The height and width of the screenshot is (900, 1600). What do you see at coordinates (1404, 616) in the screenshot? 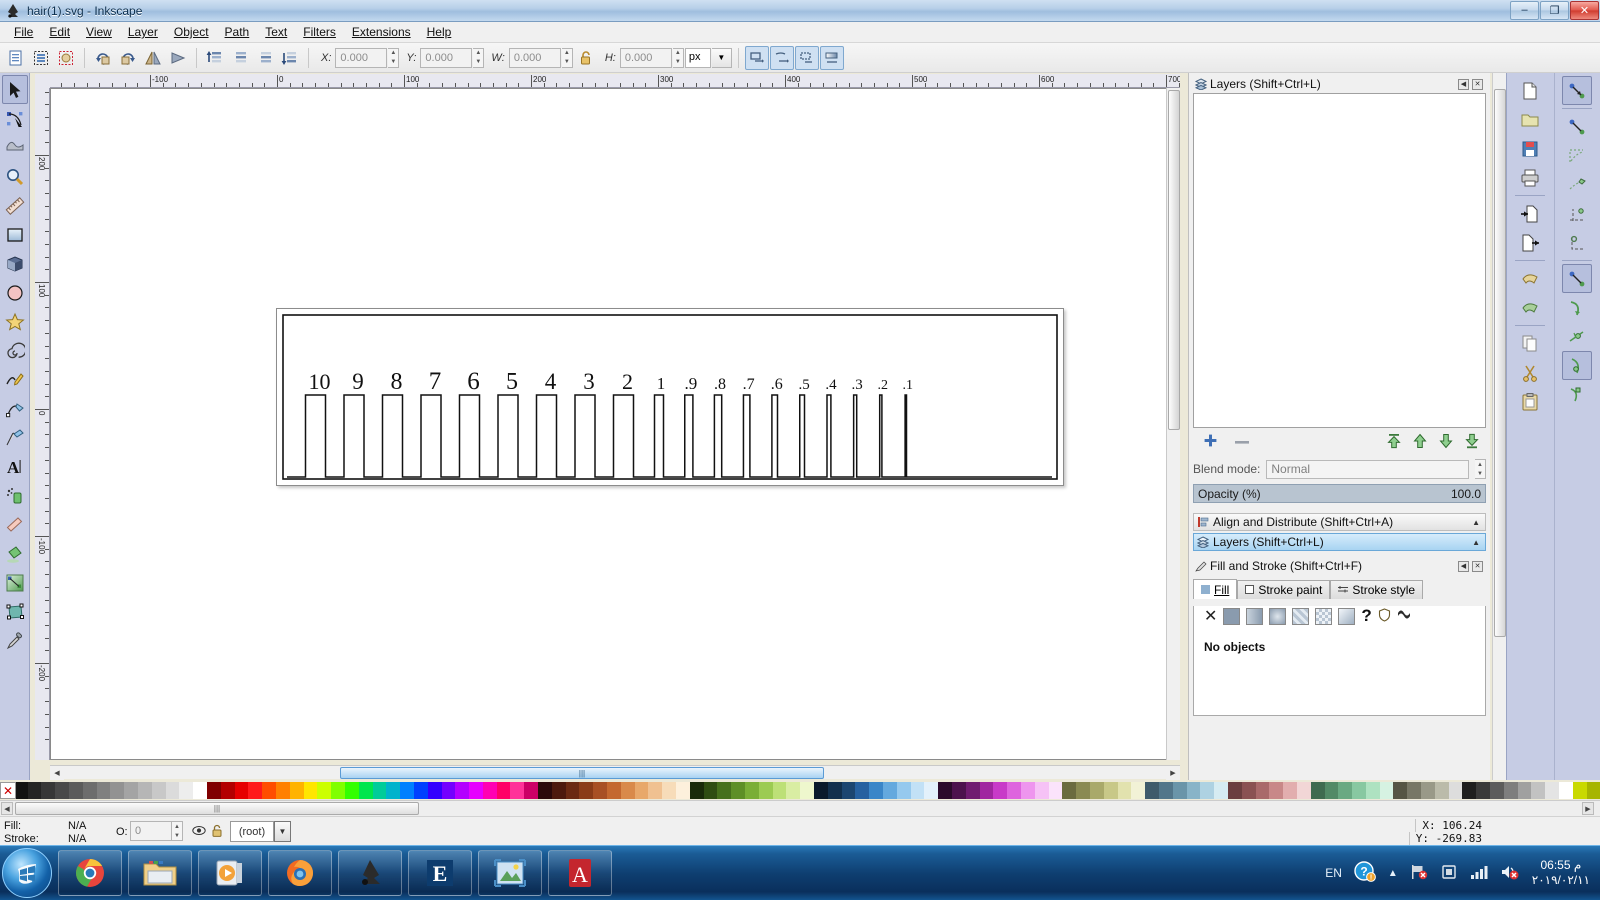
I see `edit-pattern-icon` at bounding box center [1404, 616].